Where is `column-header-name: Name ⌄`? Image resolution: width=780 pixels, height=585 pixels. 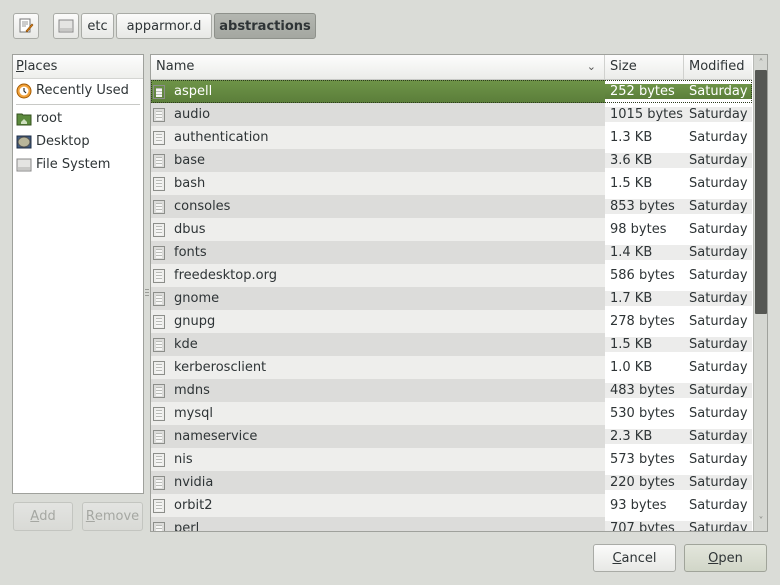 column-header-name: Name ⌄ is located at coordinates (378, 67).